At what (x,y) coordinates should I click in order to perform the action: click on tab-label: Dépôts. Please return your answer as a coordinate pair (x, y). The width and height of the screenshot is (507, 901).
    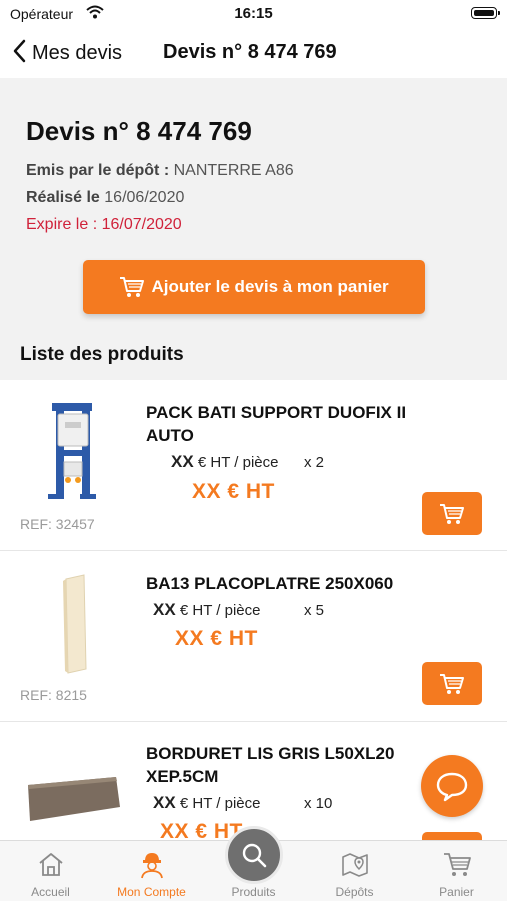
    Looking at the image, I should click on (354, 892).